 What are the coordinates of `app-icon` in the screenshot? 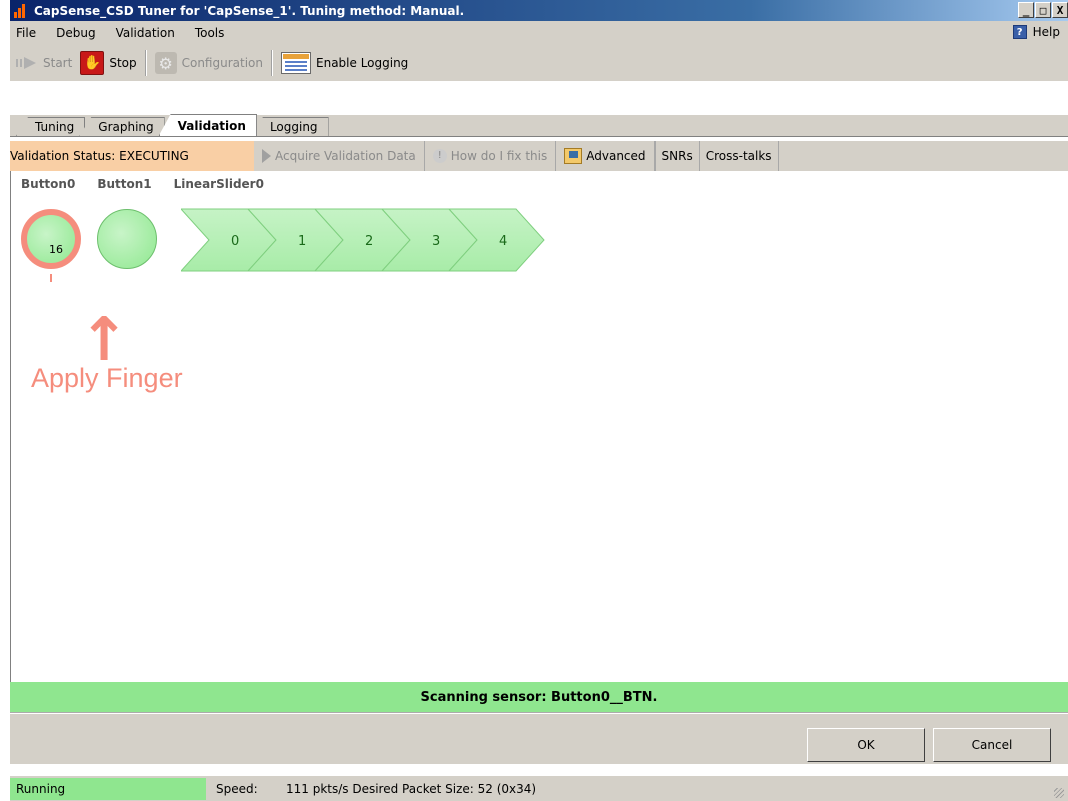 It's located at (22, 10).